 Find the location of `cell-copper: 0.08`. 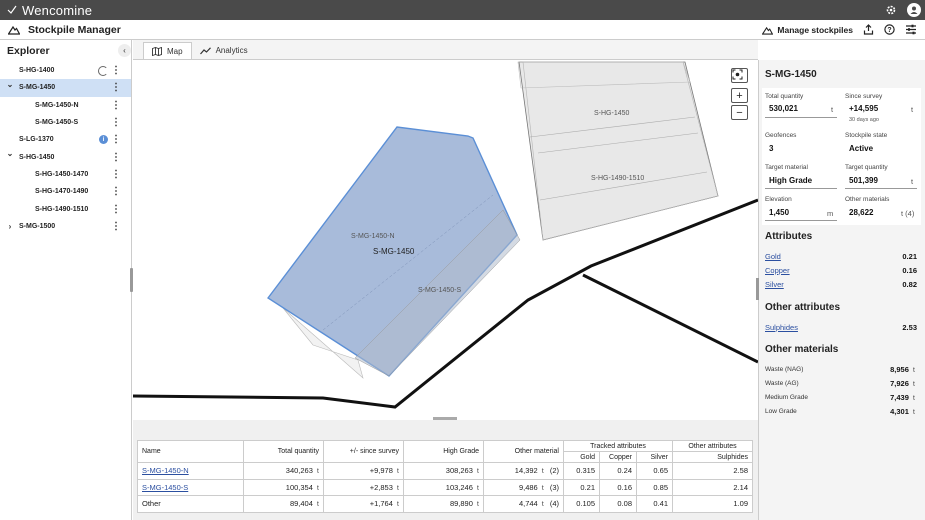

cell-copper: 0.08 is located at coordinates (618, 504).